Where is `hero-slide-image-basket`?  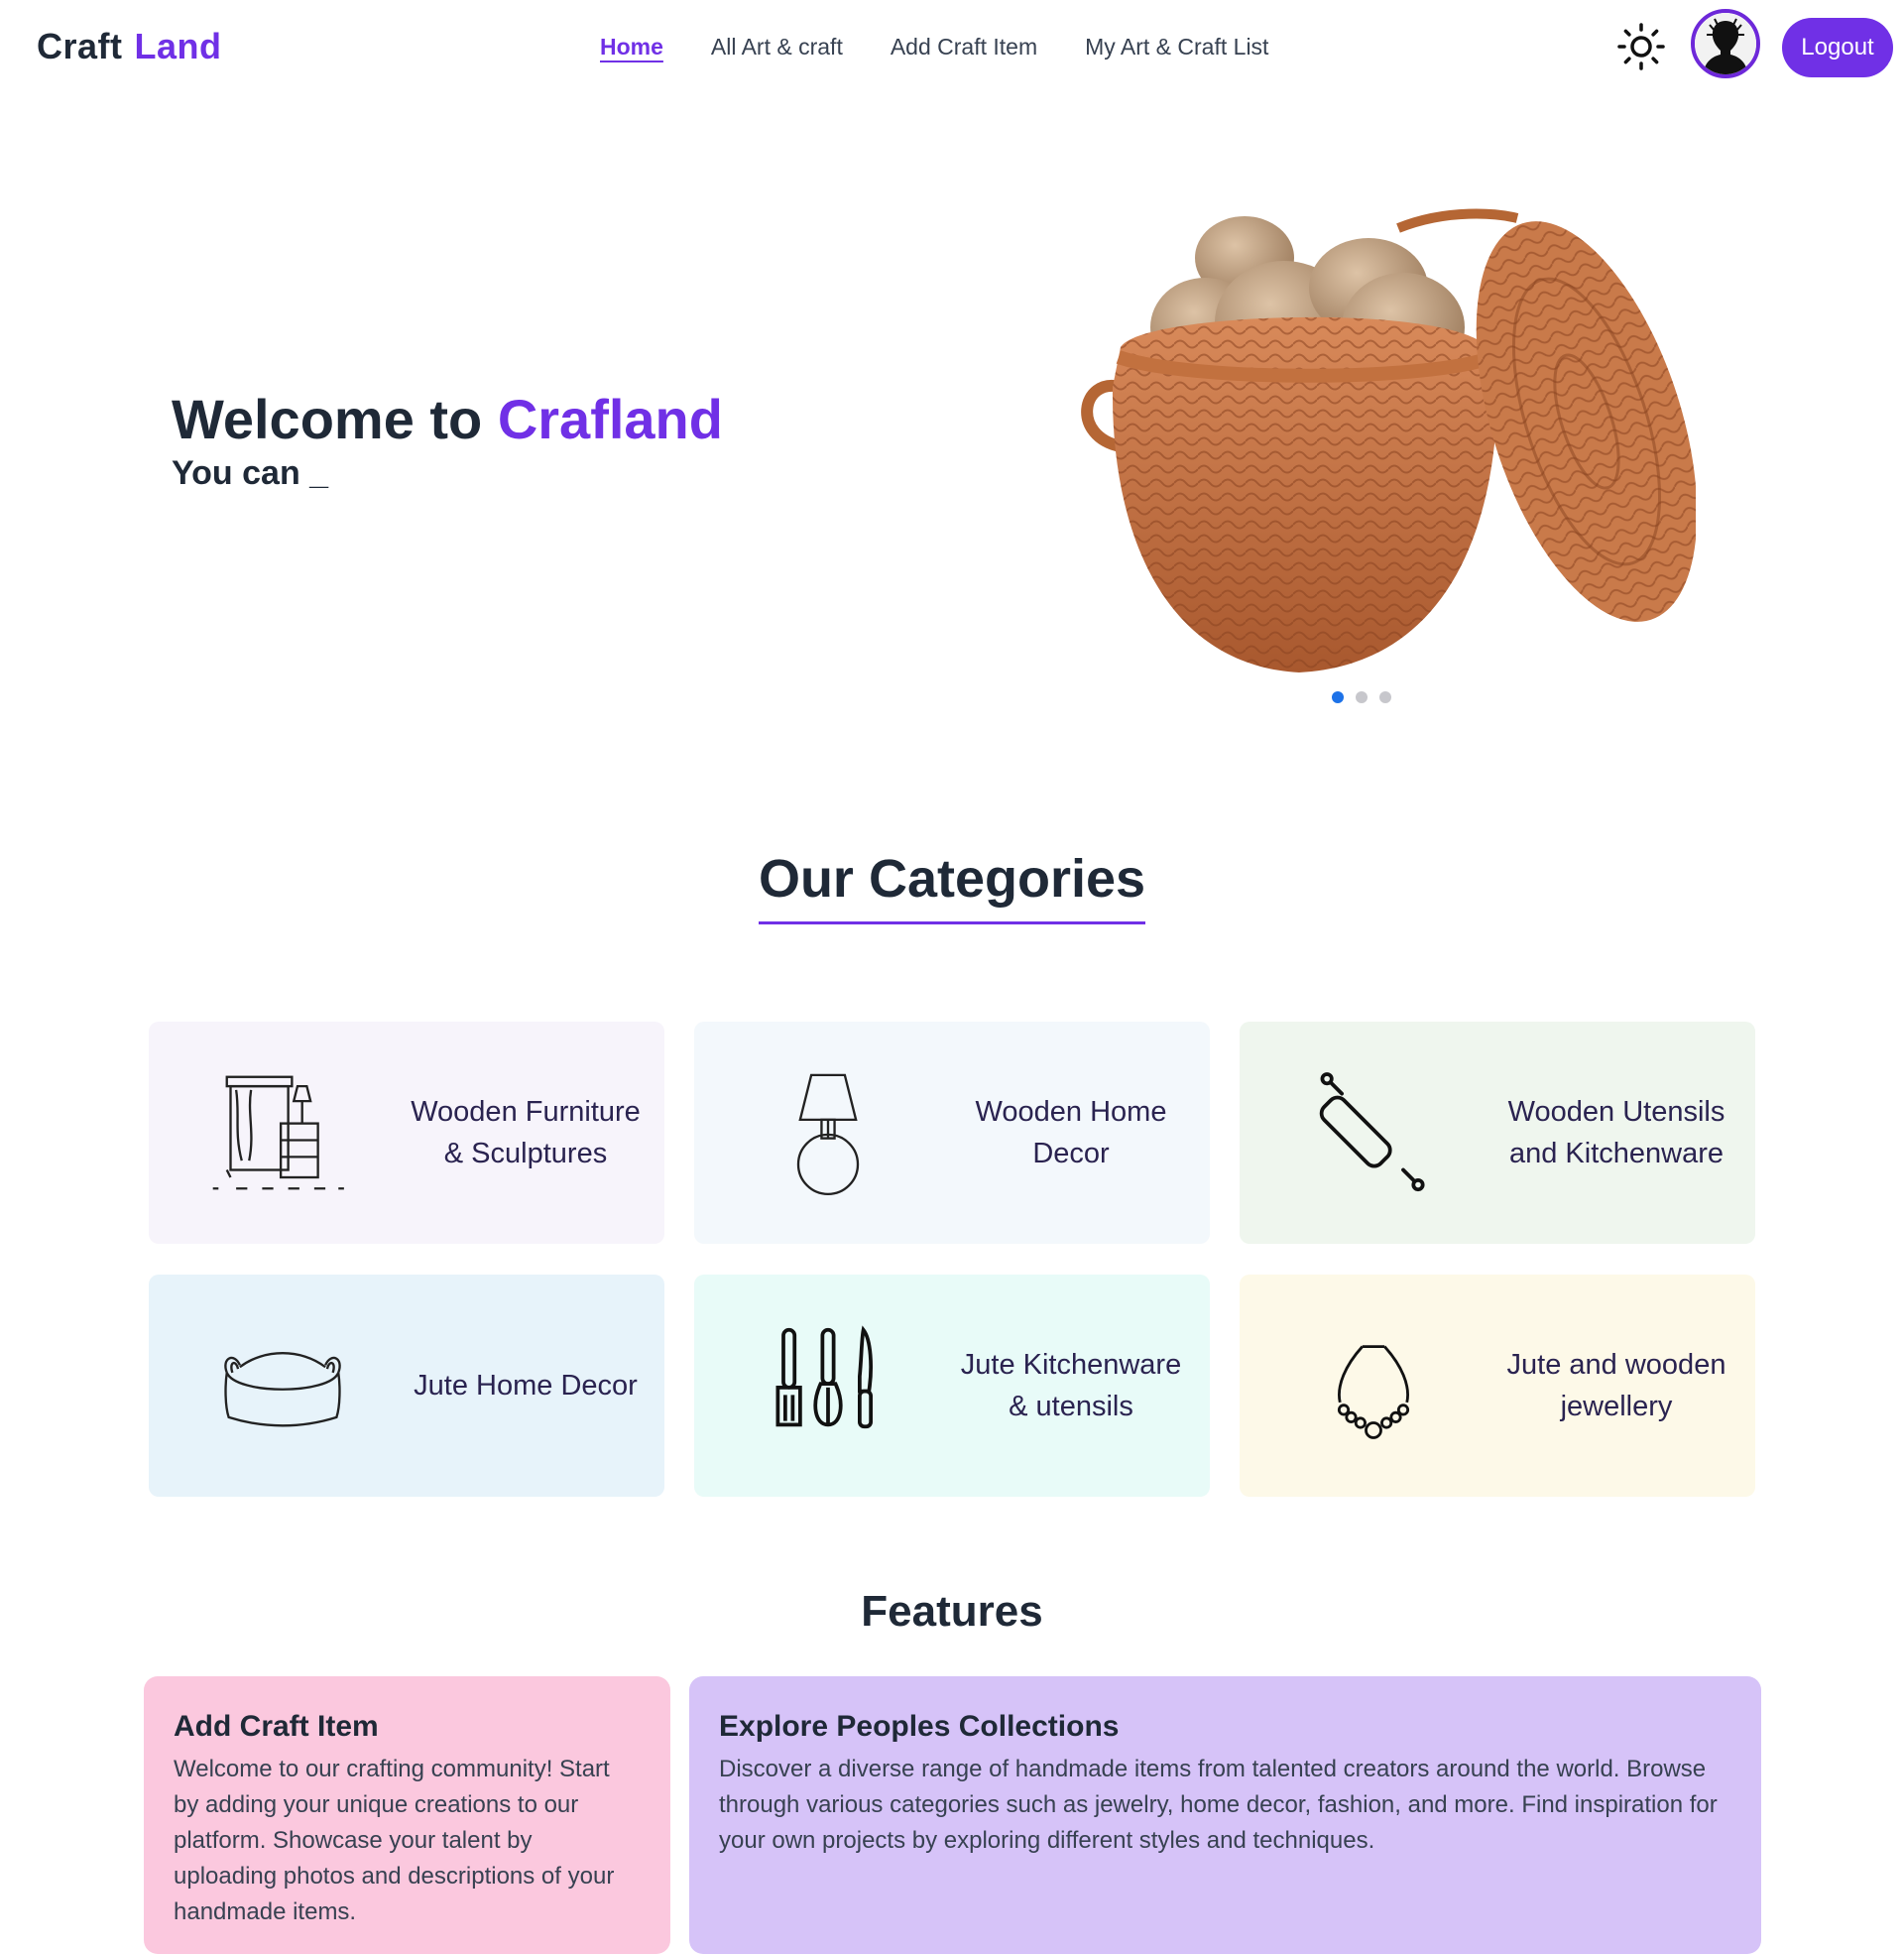 hero-slide-image-basket is located at coordinates (1364, 441).